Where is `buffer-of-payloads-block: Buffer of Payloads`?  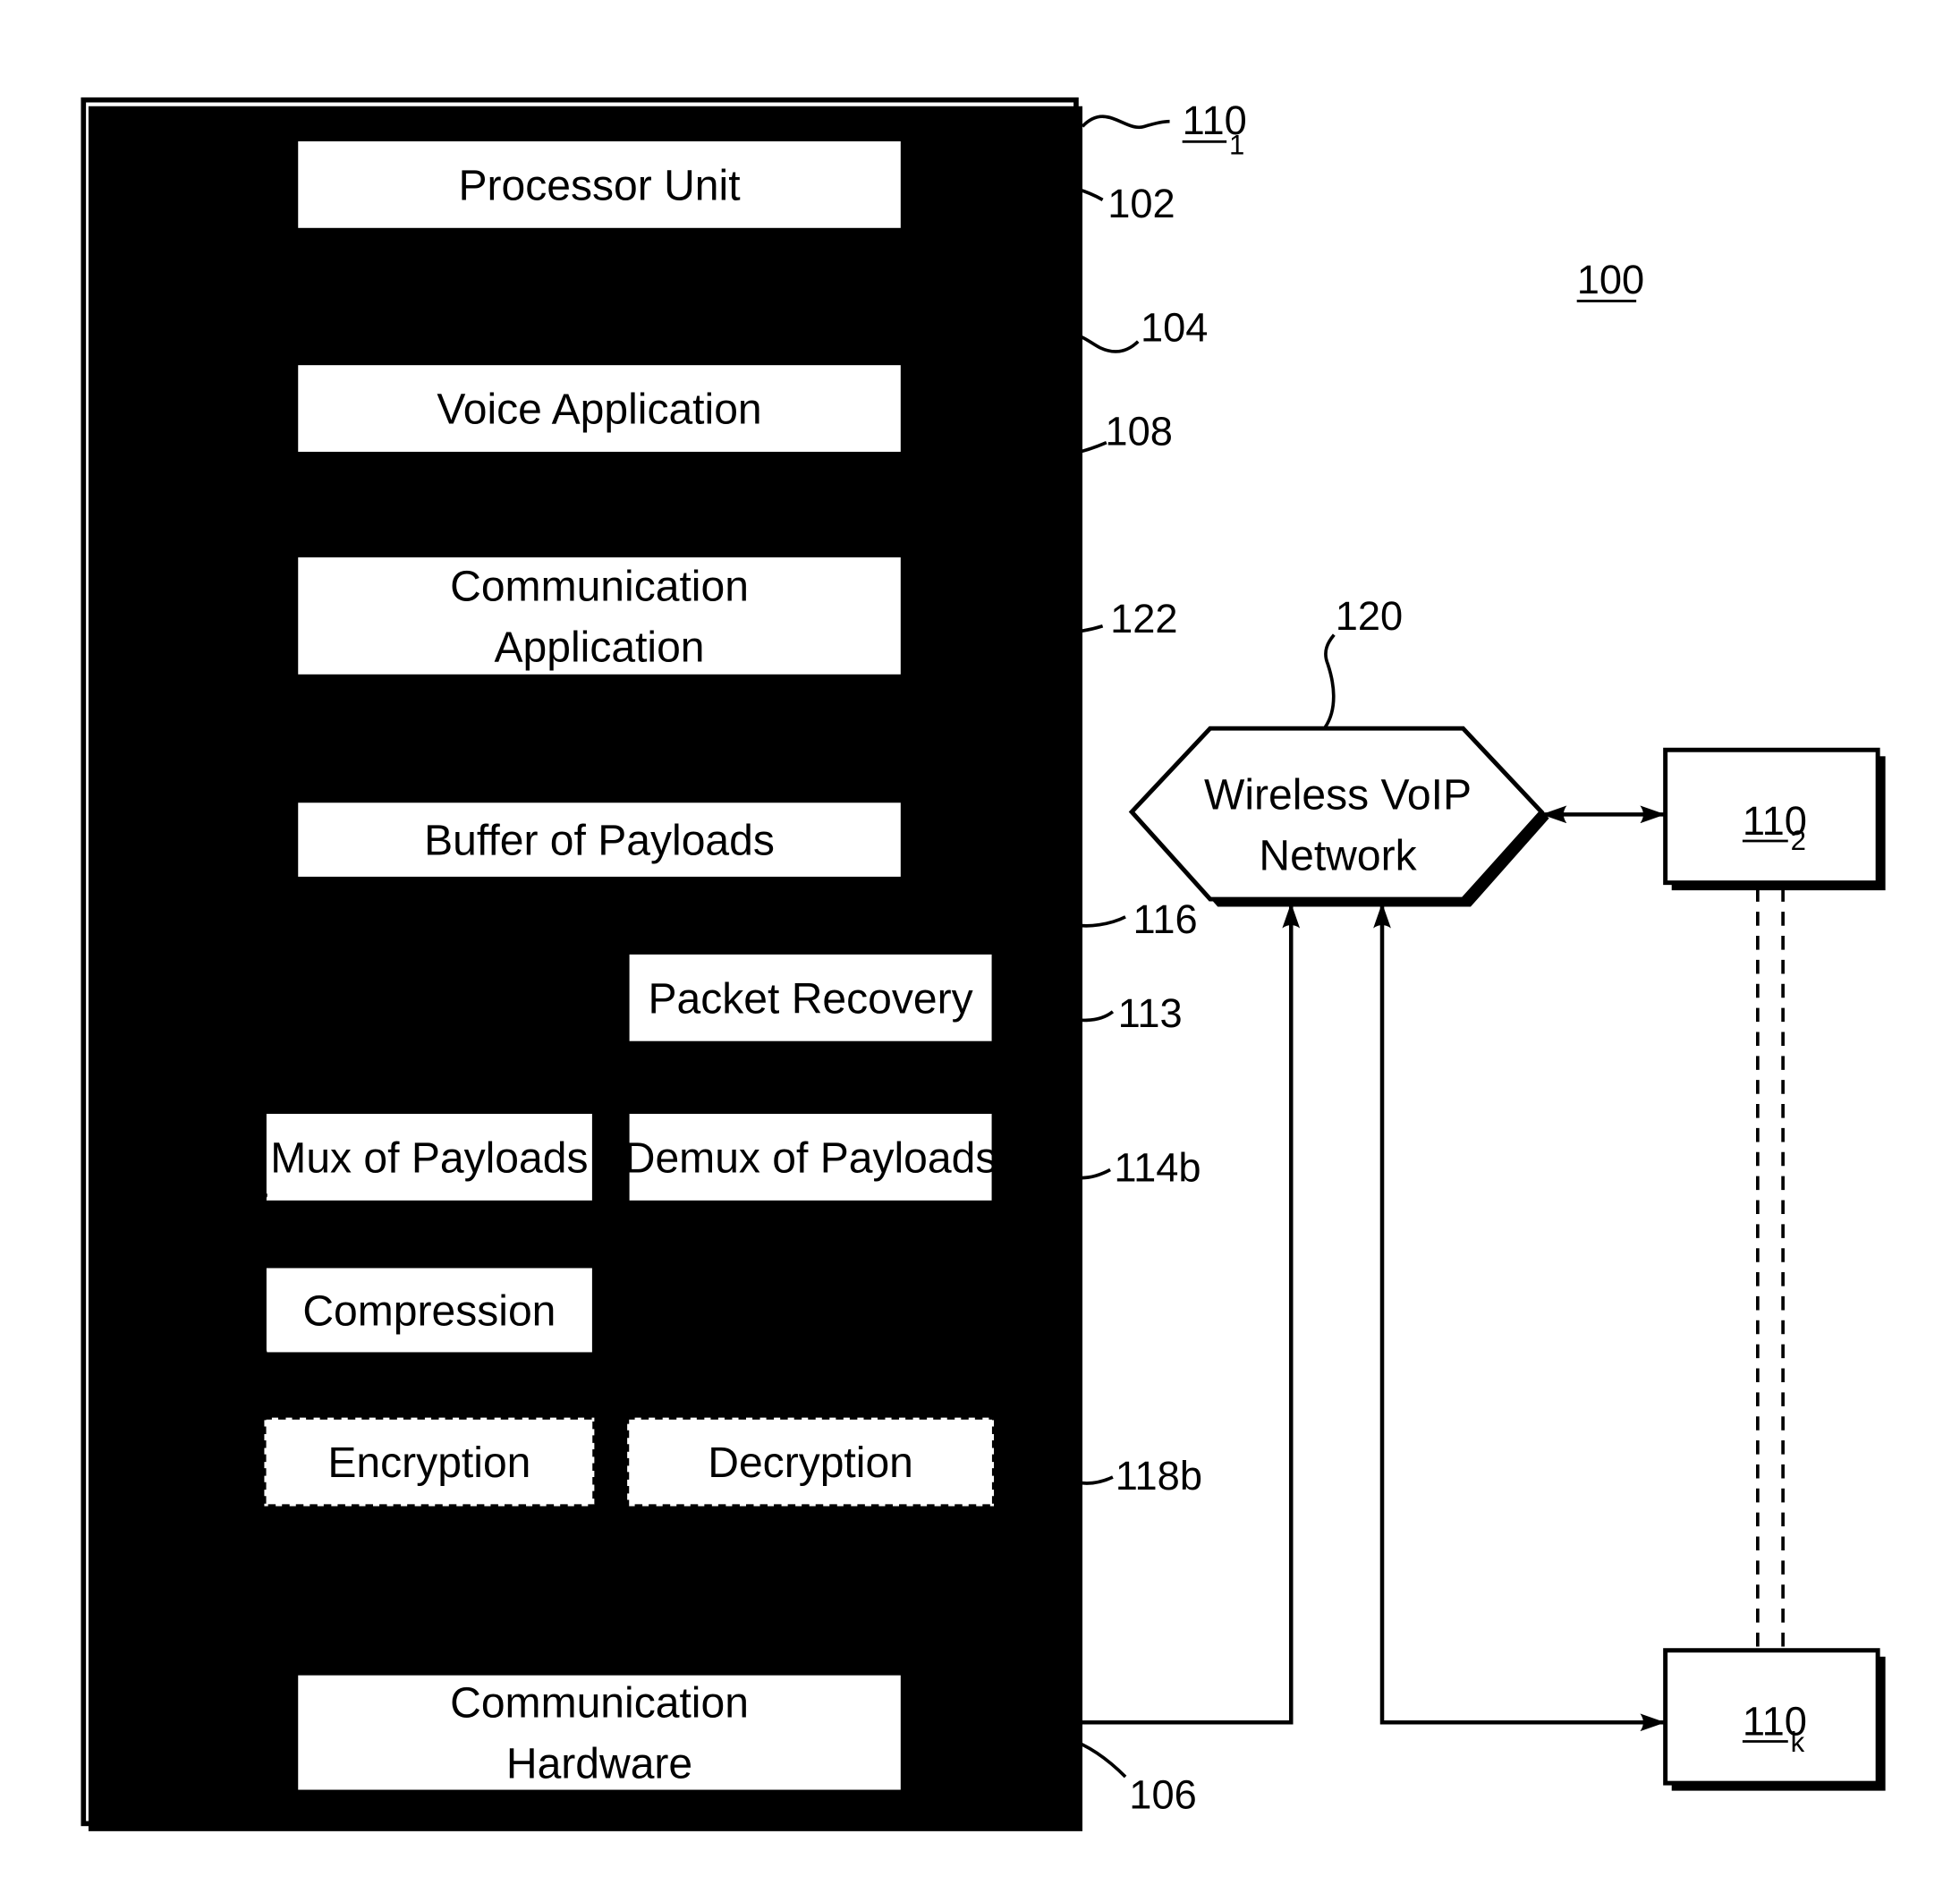
buffer-of-payloads-block: Buffer of Payloads is located at coordinates (601, 842).